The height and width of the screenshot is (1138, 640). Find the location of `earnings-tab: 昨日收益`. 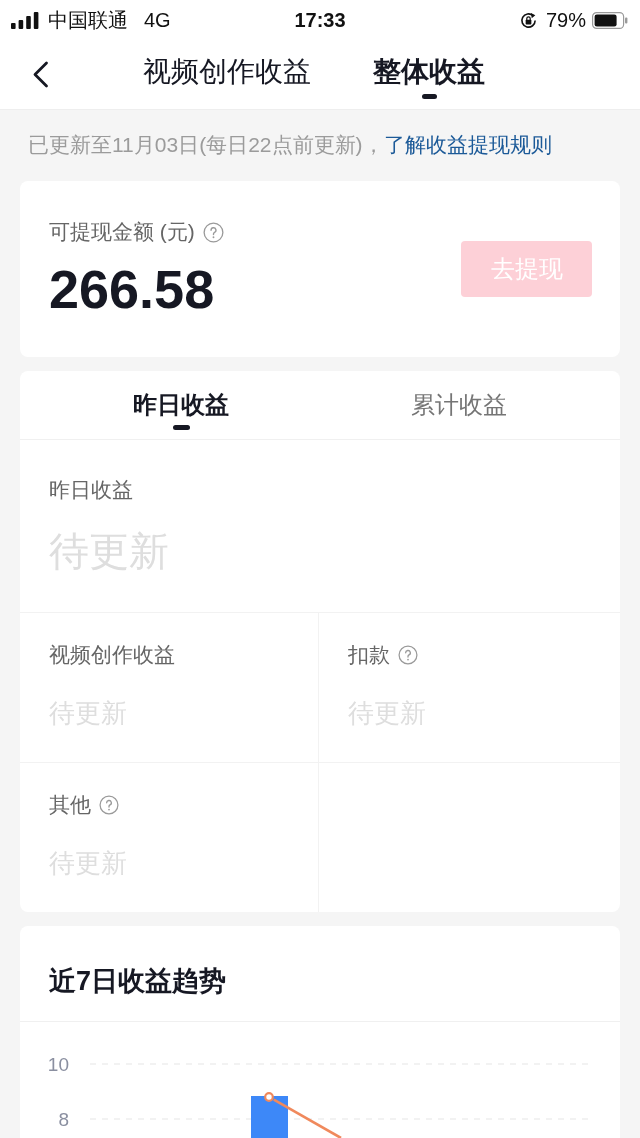

earnings-tab: 昨日收益 is located at coordinates (181, 400).